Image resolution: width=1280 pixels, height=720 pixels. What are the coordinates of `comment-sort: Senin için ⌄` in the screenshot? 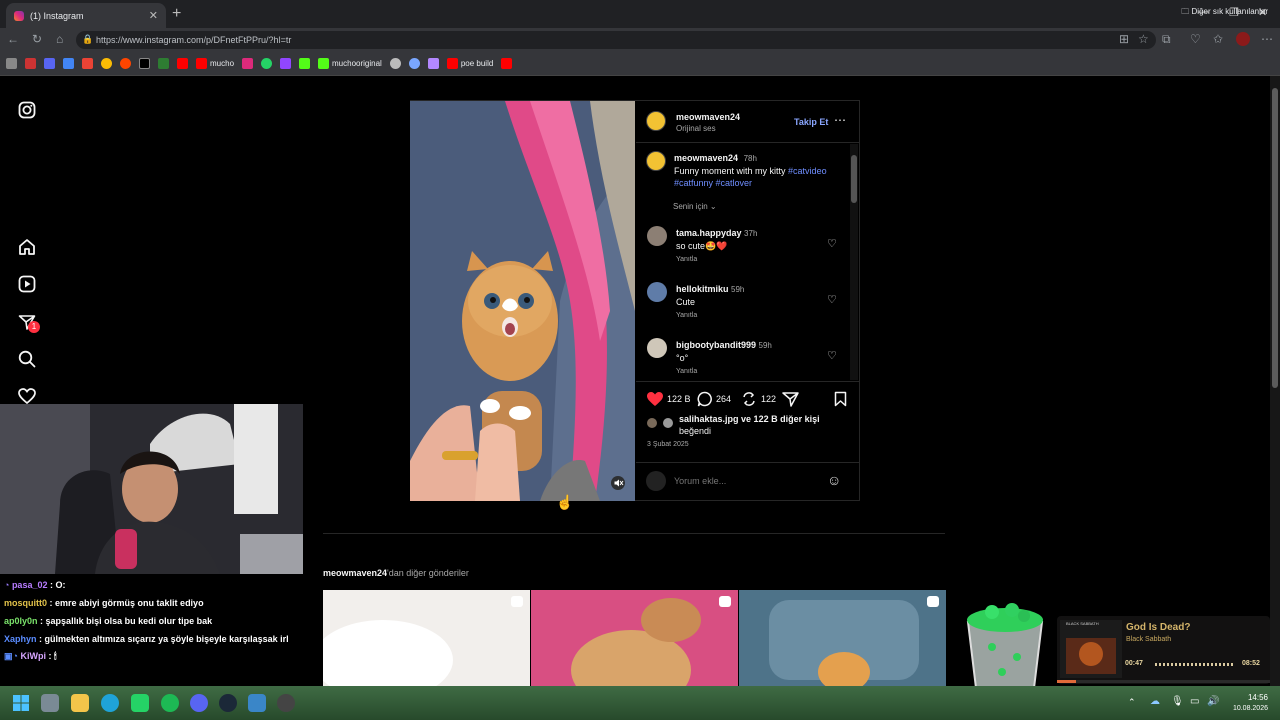 It's located at (695, 206).